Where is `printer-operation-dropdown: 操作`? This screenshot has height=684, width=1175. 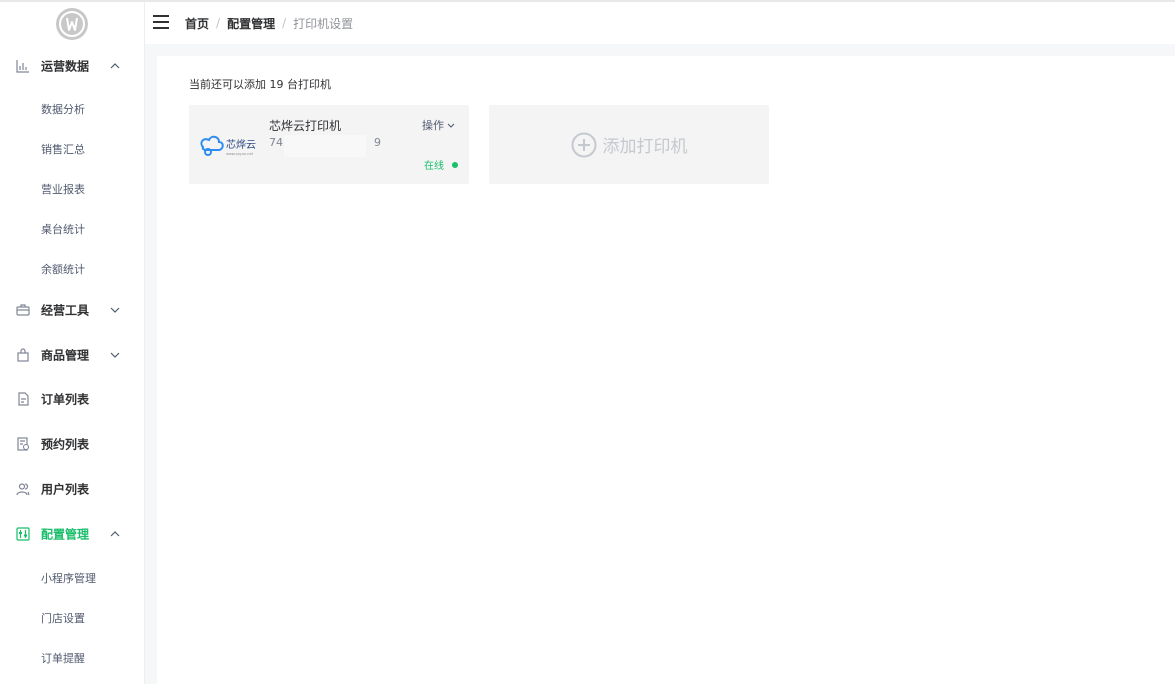 printer-operation-dropdown: 操作 is located at coordinates (438, 125).